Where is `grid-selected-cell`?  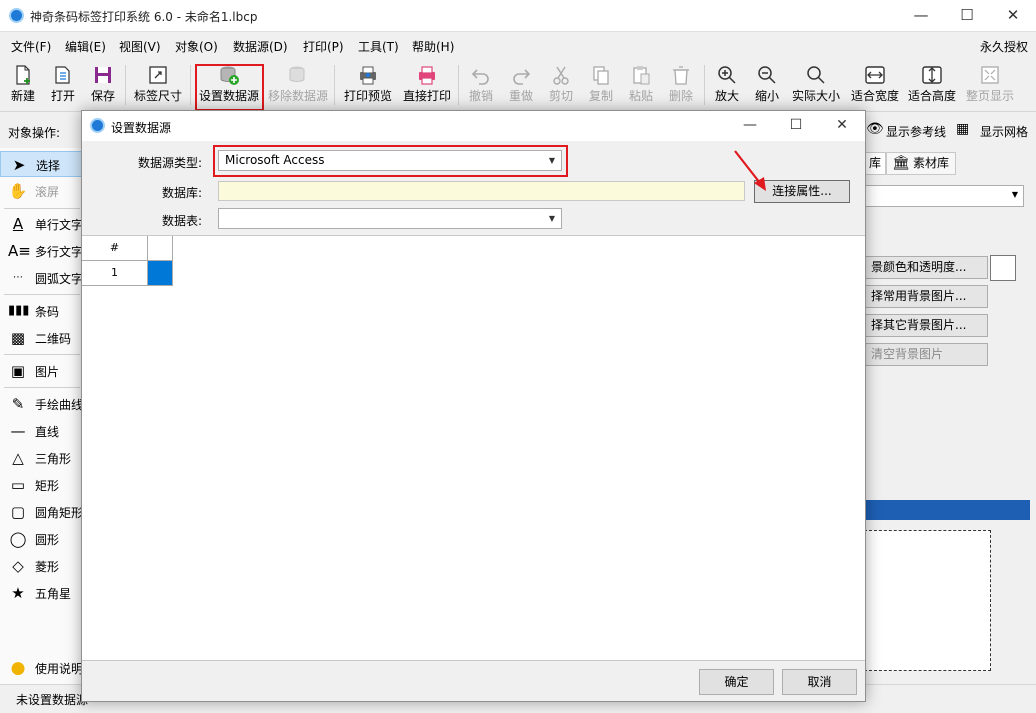 grid-selected-cell is located at coordinates (160, 273).